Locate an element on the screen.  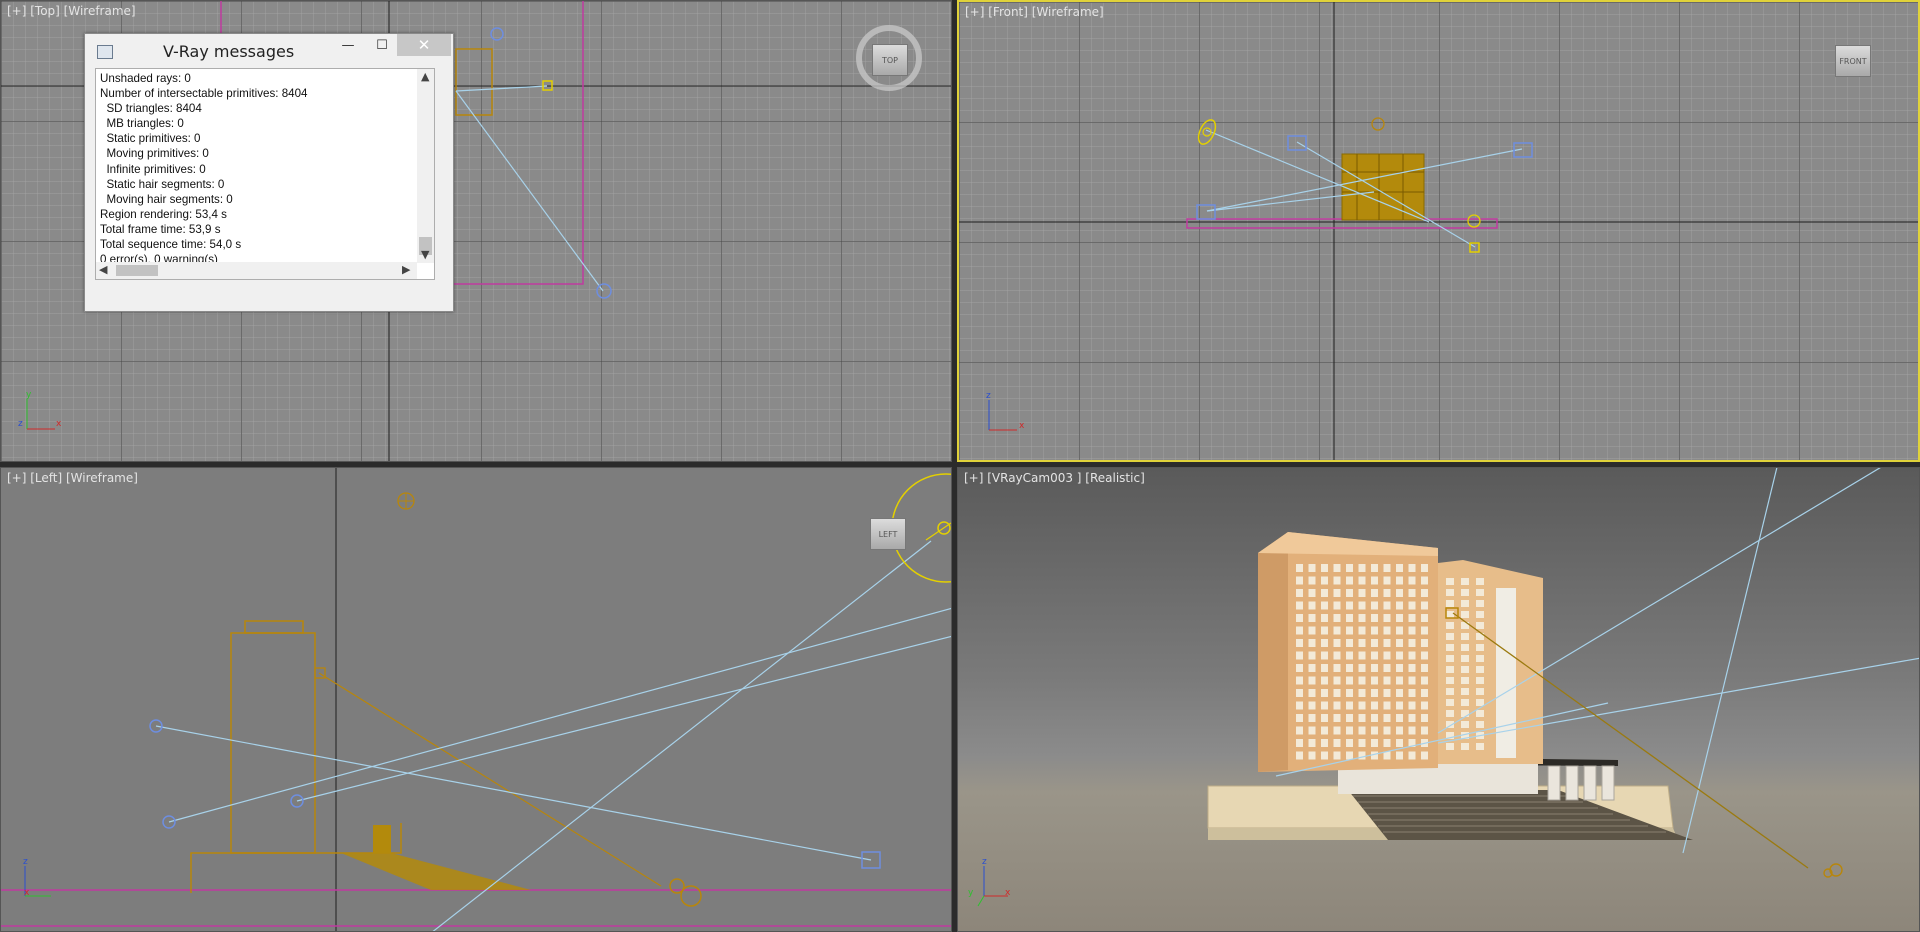
viewcube-left: LEFT is located at coordinates (888, 534).